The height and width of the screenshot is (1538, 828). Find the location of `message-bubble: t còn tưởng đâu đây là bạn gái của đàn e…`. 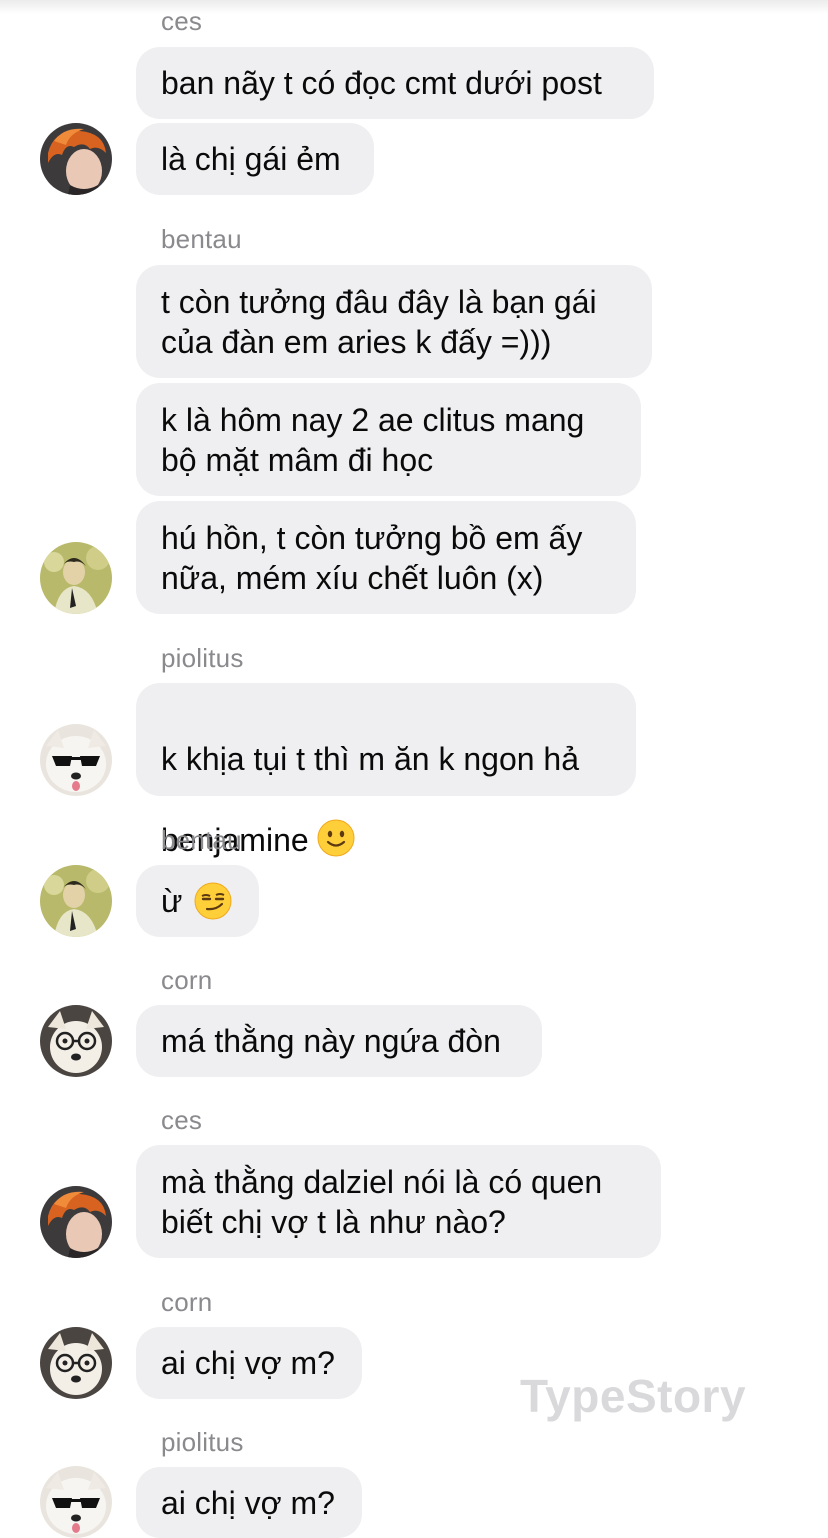

message-bubble: t còn tưởng đâu đây là bạn gái của đàn e… is located at coordinates (394, 321).